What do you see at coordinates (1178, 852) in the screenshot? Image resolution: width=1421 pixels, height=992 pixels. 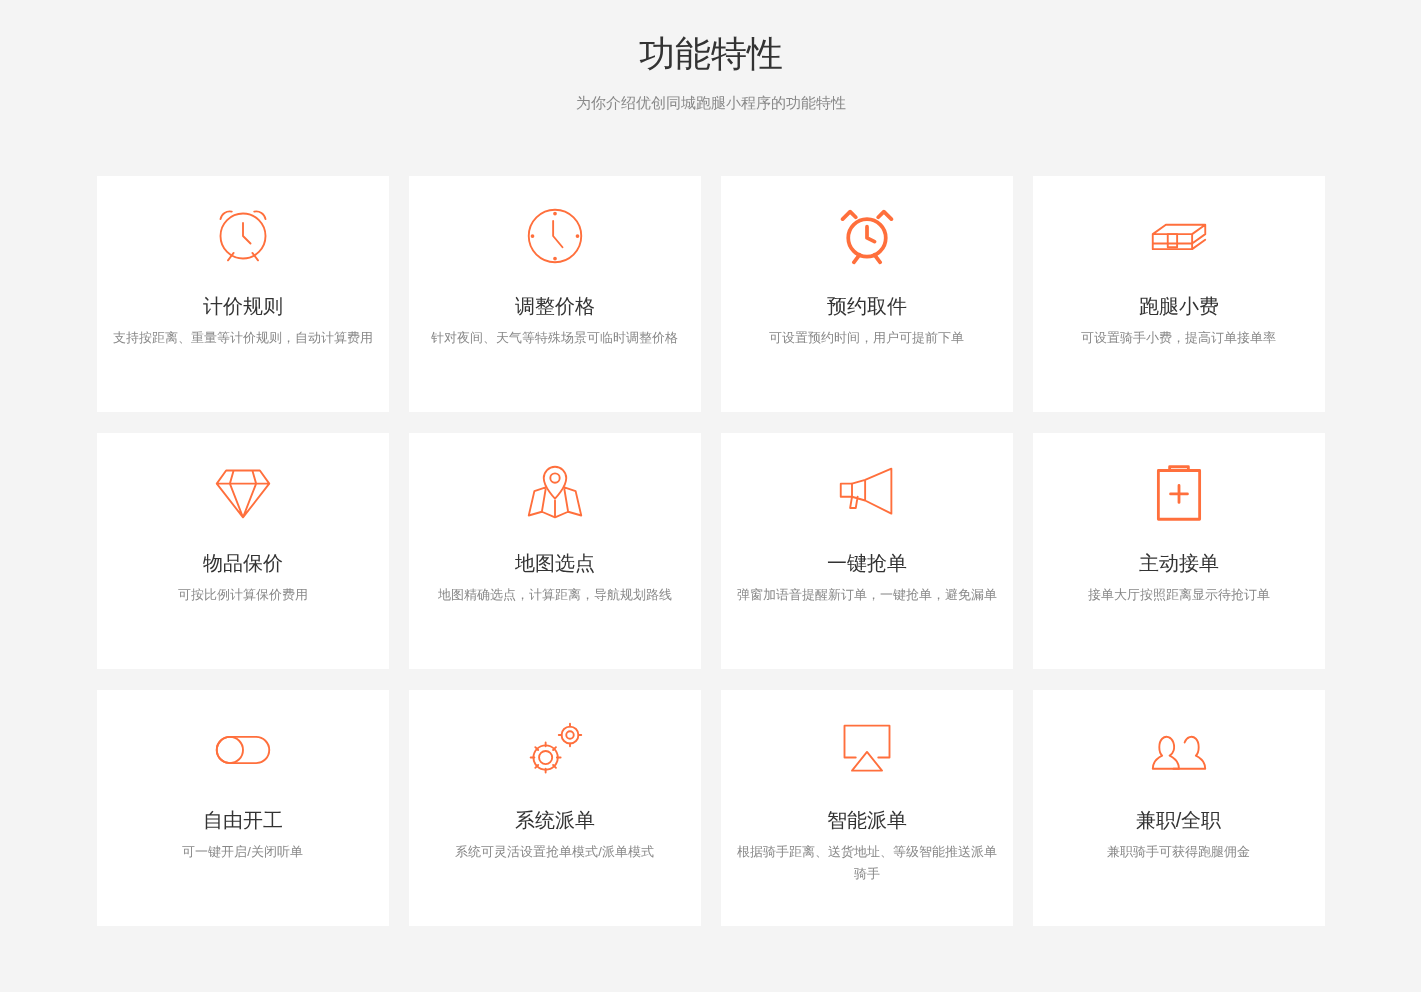 I see `feature-description: 兼职骑手可获得跑腿佣金` at bounding box center [1178, 852].